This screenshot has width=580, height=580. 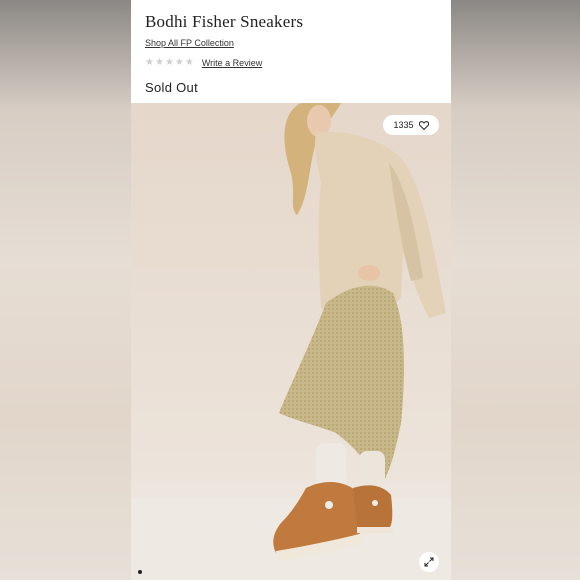 What do you see at coordinates (423, 125) in the screenshot?
I see `heart-icon` at bounding box center [423, 125].